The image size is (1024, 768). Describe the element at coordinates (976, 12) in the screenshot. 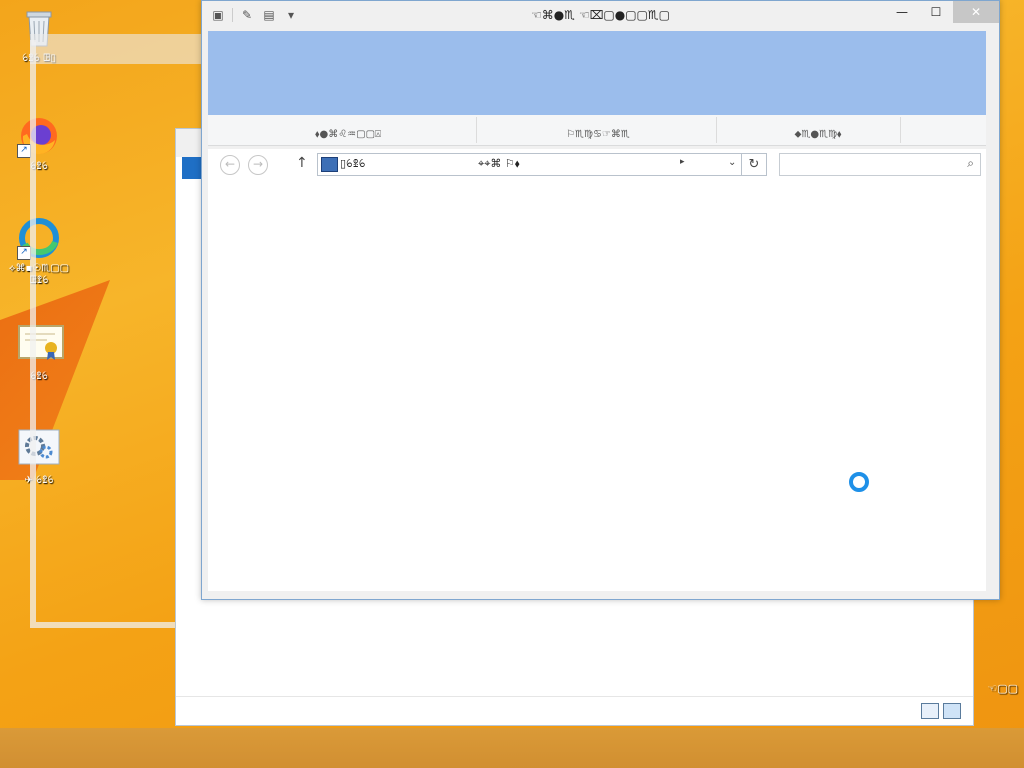

I see `close-button: ✕` at that location.